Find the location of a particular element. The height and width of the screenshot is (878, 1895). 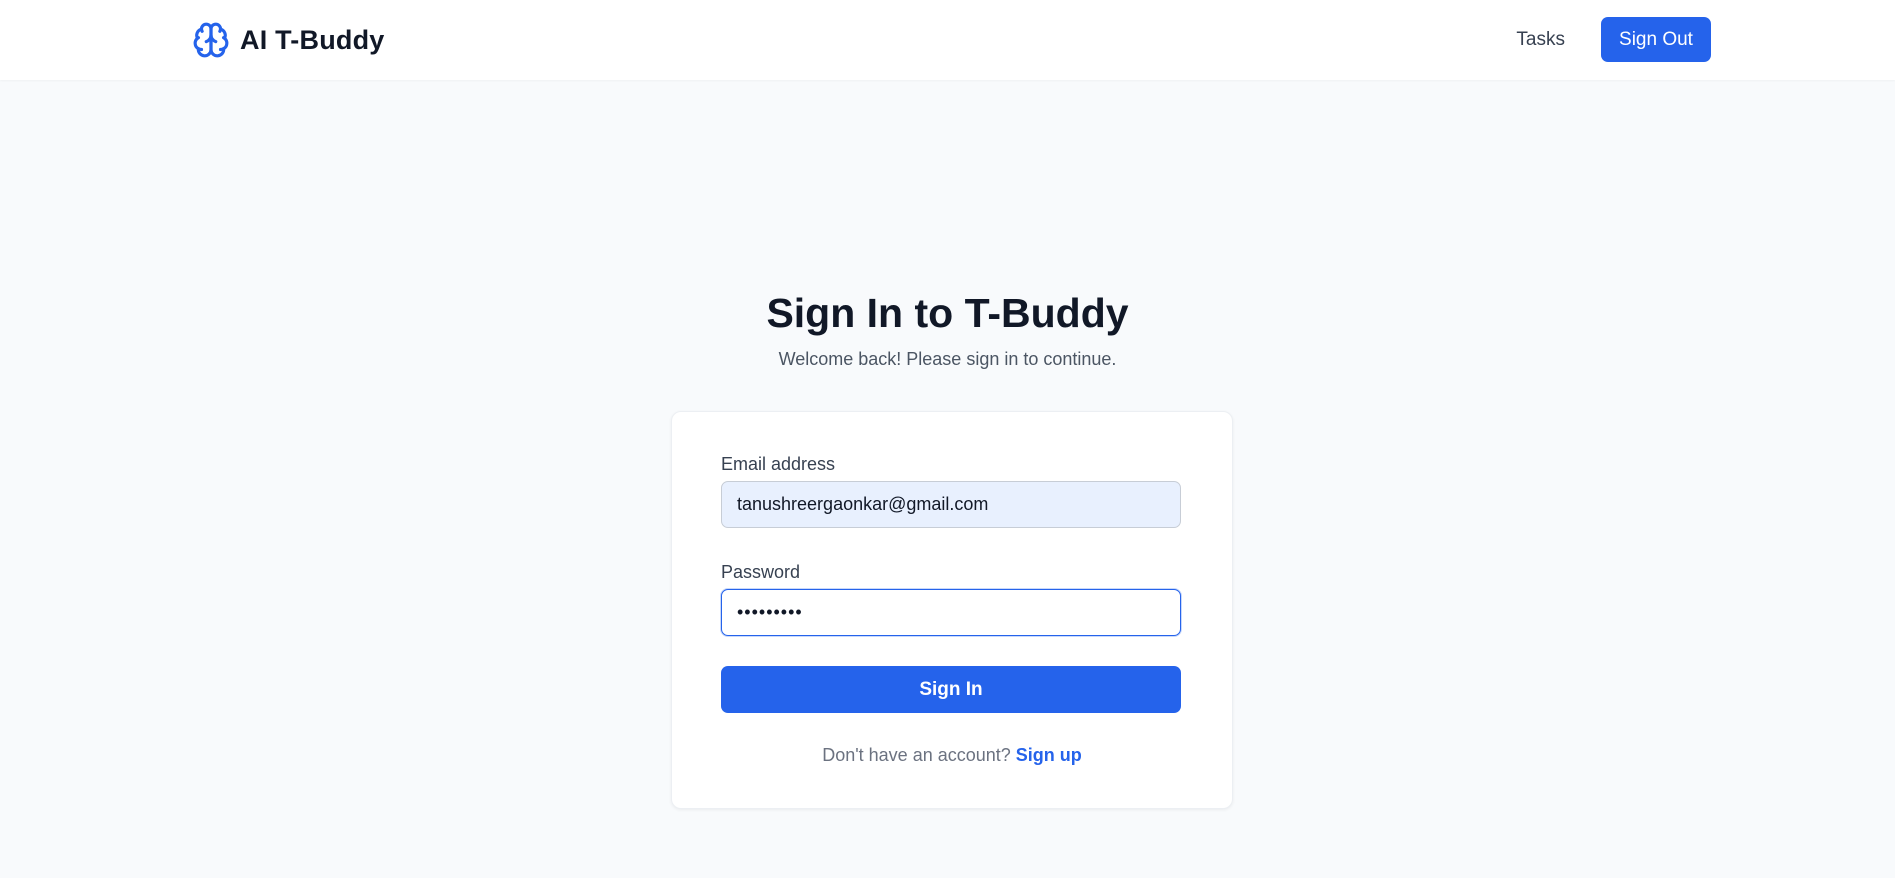

nav-actions: Tasks Sign Out is located at coordinates (1613, 39).